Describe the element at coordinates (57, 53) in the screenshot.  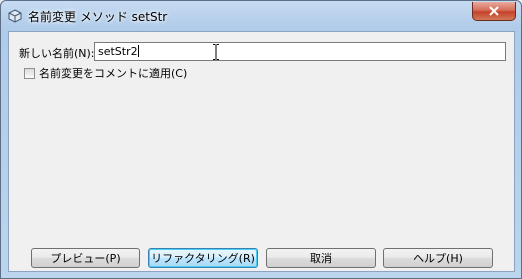
I see `new-name-label: 新しい名前(N):` at that location.